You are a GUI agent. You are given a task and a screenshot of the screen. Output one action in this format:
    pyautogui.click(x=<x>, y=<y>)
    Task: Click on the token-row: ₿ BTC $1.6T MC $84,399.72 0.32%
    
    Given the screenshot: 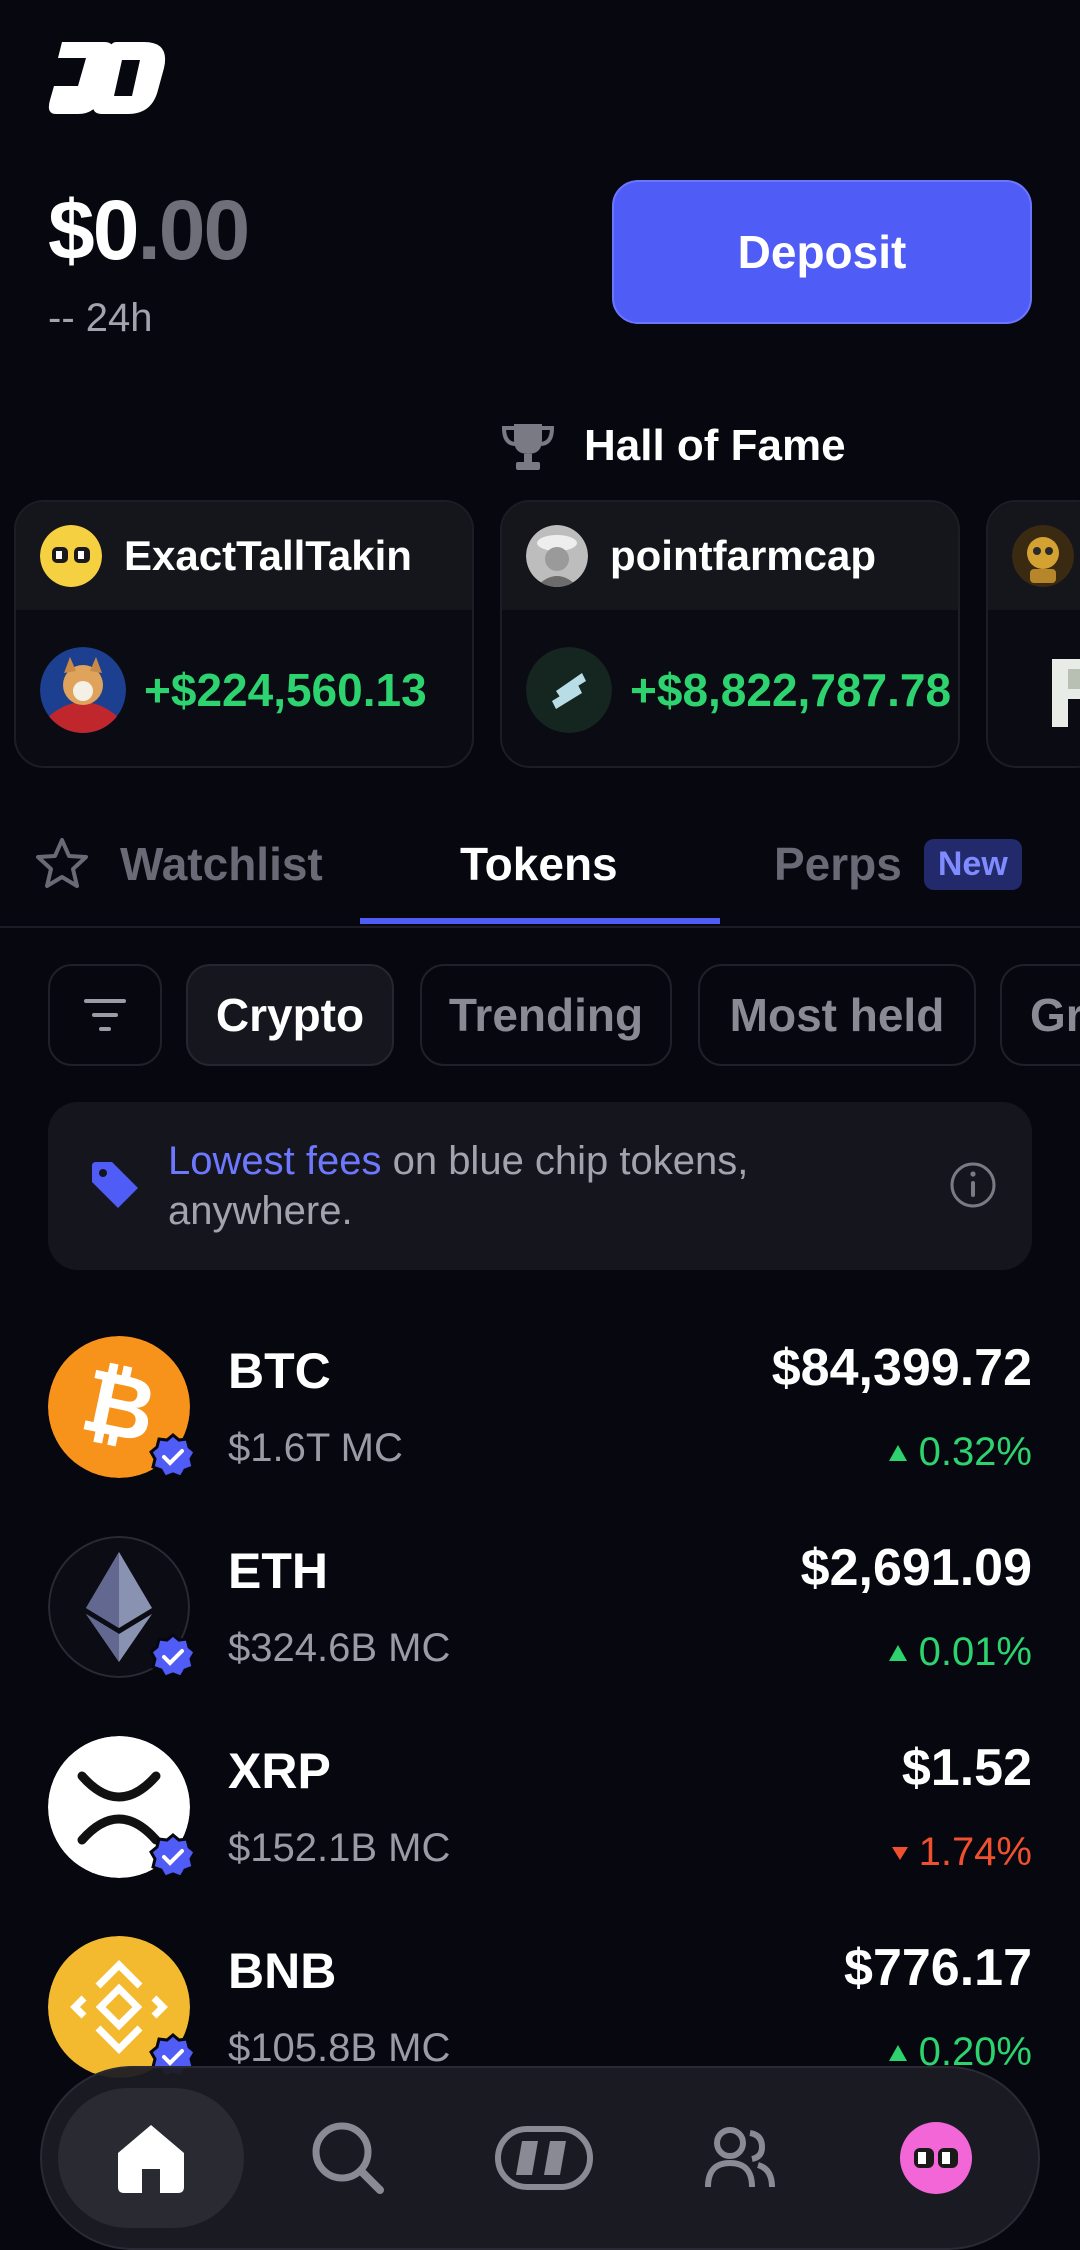 What is the action you would take?
    pyautogui.click(x=540, y=1421)
    